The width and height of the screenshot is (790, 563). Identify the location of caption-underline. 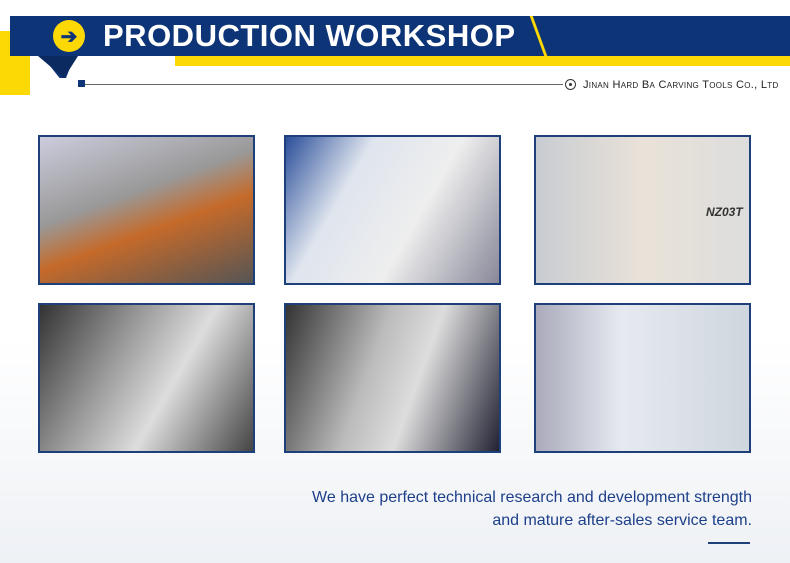
(729, 543).